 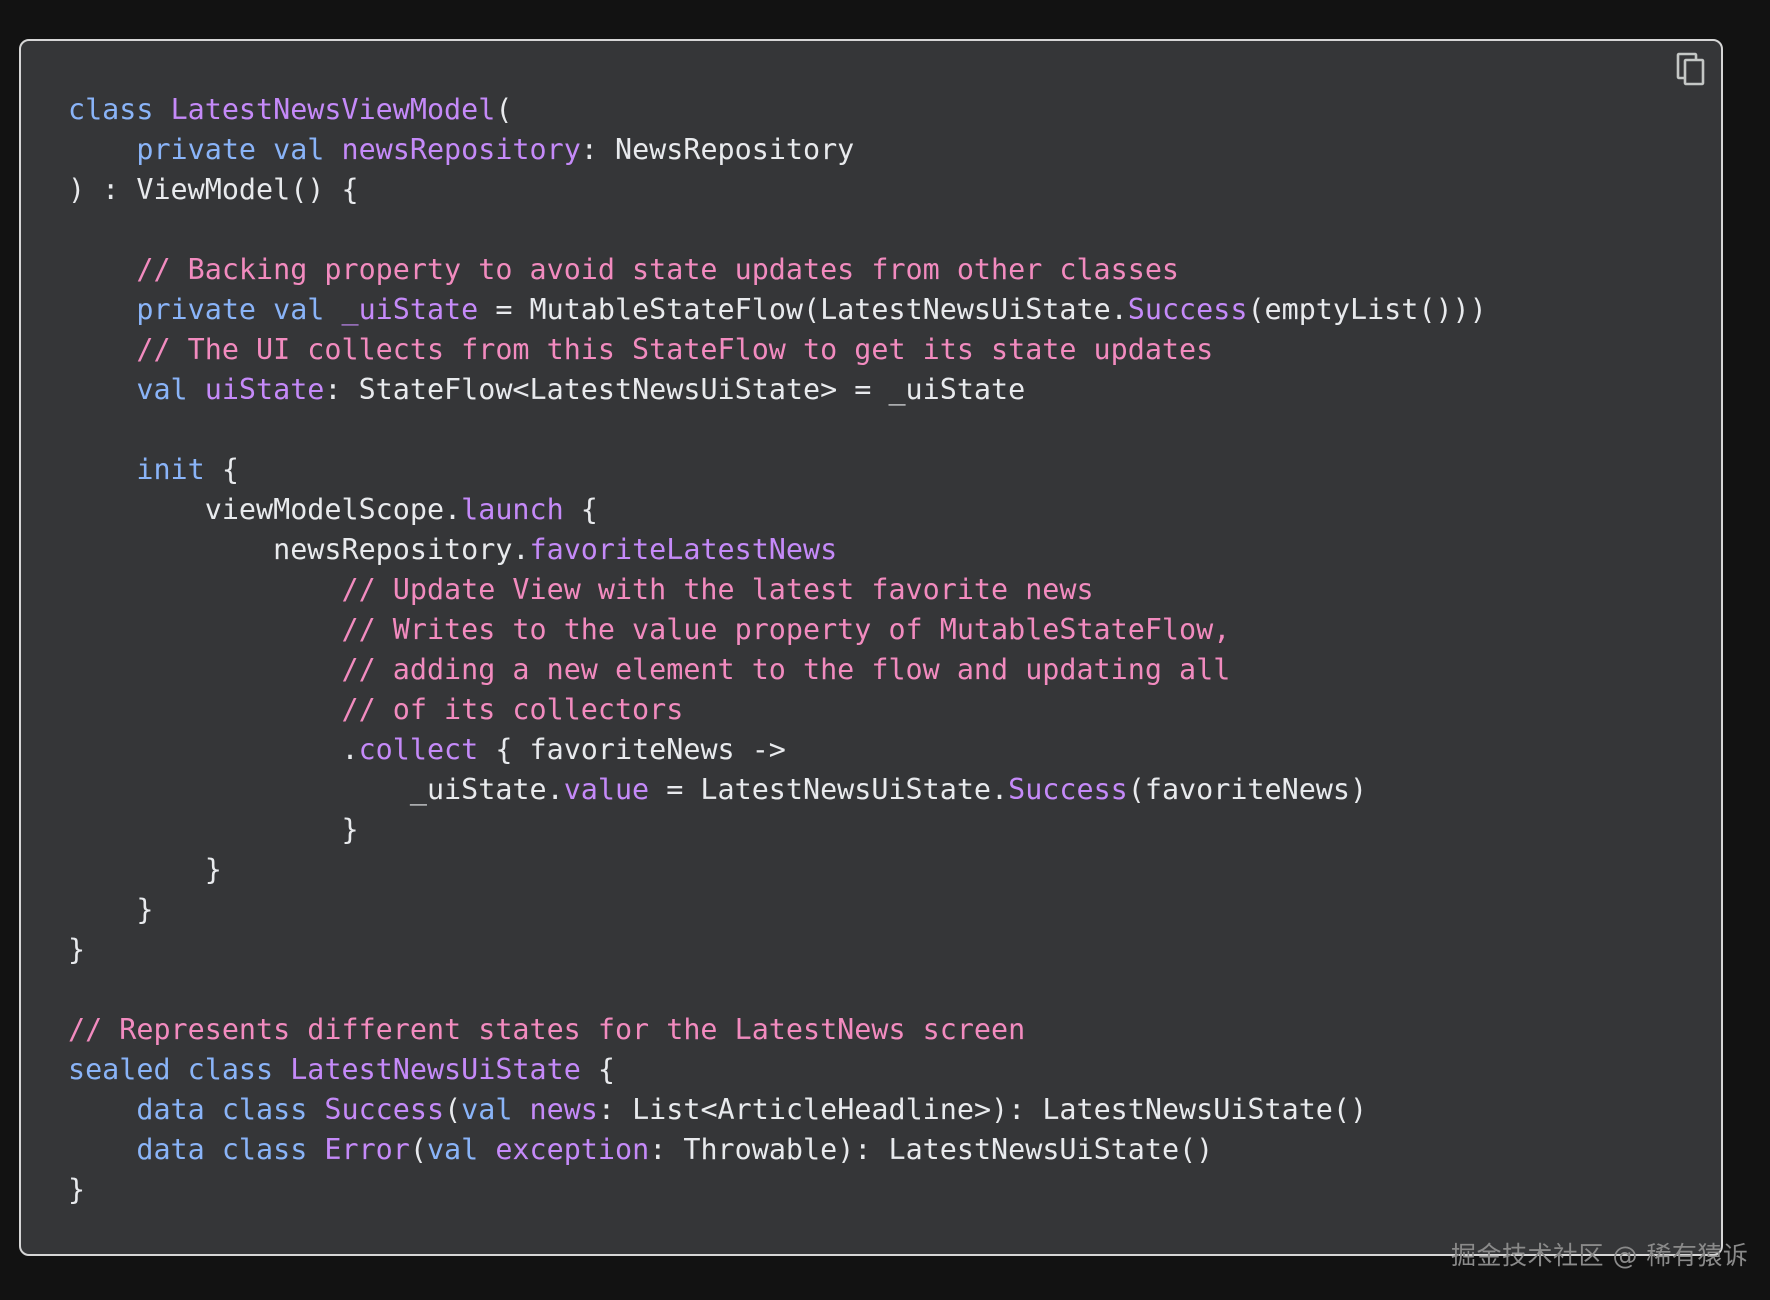 What do you see at coordinates (777, 710) in the screenshot?
I see `code-line: // of its collectors` at bounding box center [777, 710].